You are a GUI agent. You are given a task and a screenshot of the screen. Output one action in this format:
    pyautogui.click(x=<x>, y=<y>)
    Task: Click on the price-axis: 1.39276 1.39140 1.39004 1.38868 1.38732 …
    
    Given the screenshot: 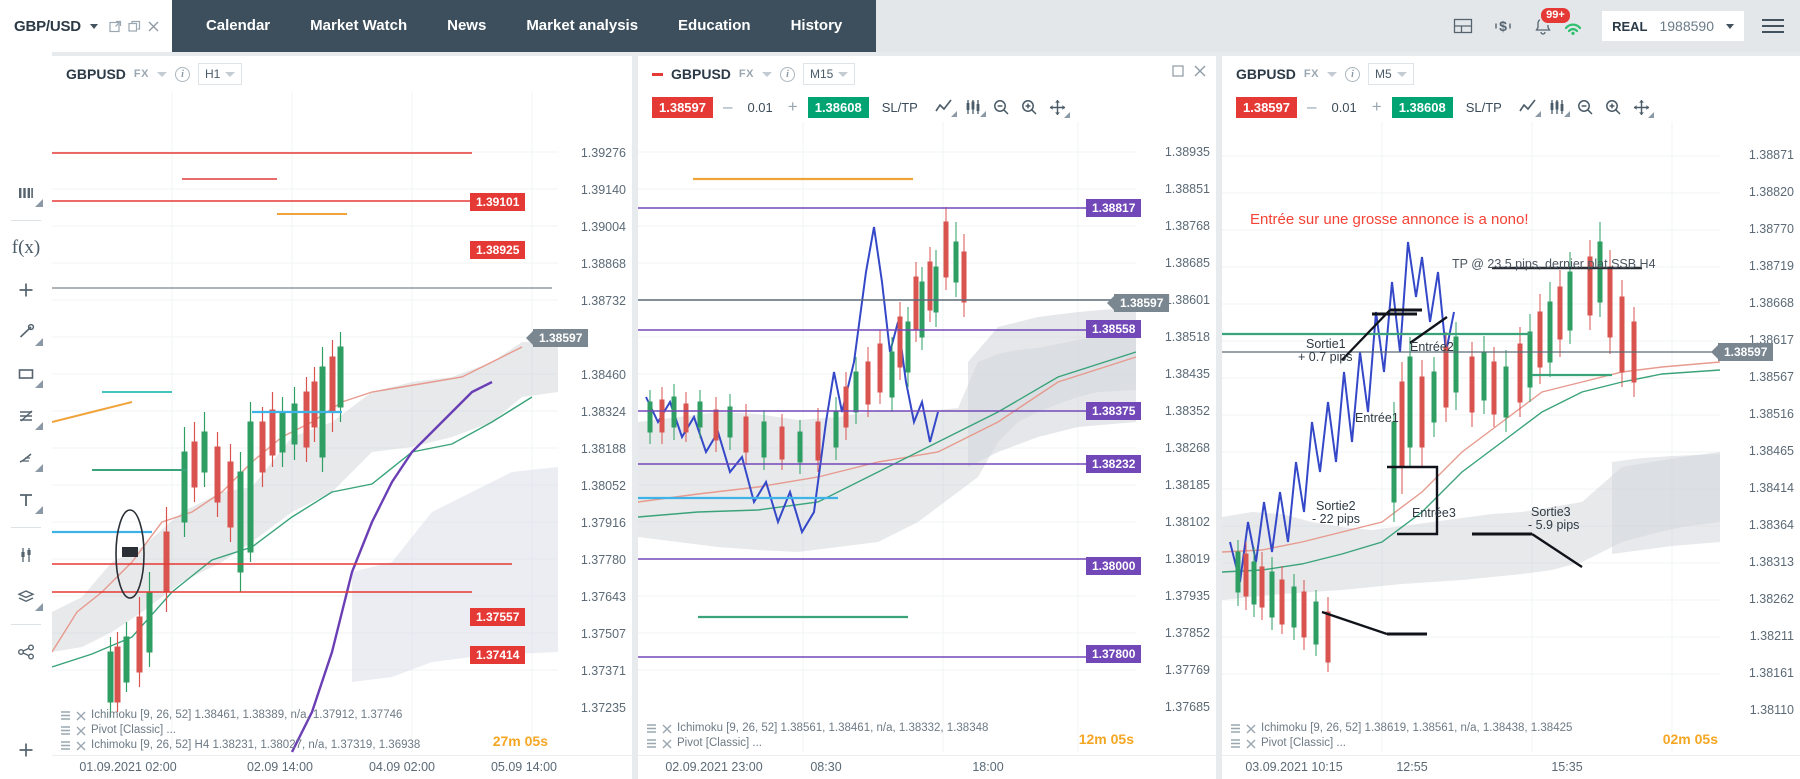 What is the action you would take?
    pyautogui.click(x=595, y=417)
    